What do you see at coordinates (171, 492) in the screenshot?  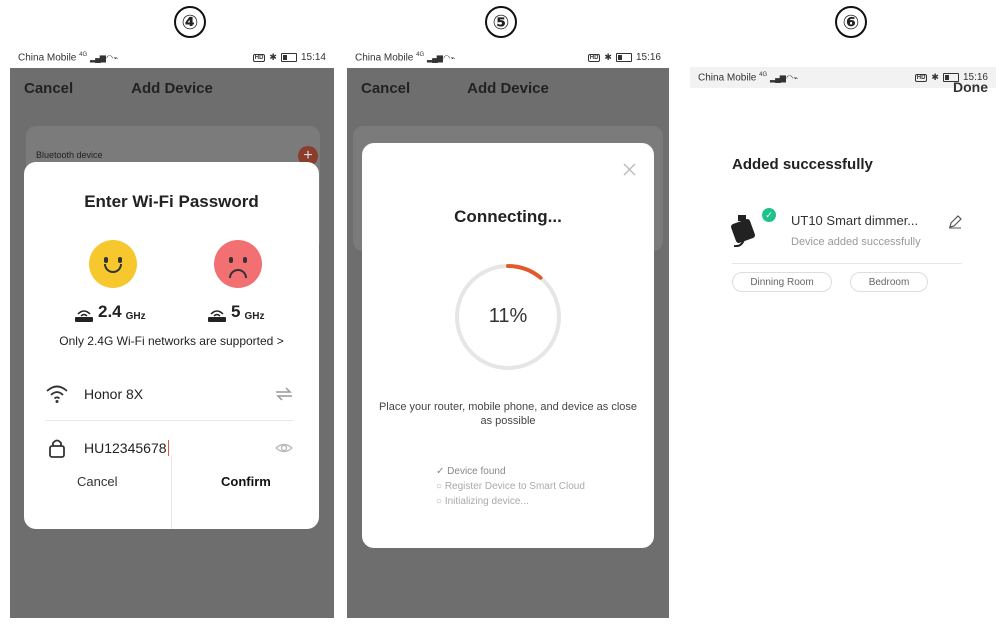 I see `button-separator` at bounding box center [171, 492].